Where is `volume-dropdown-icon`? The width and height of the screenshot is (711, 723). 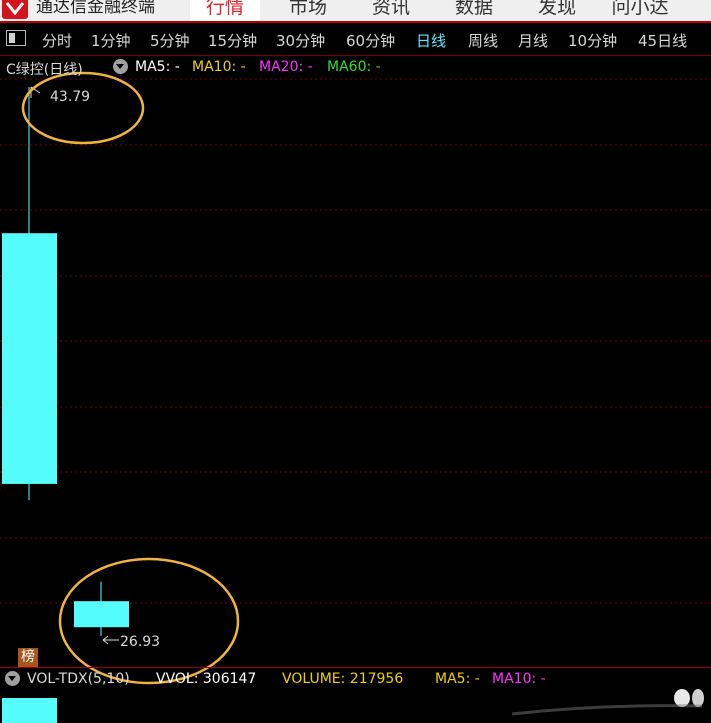
volume-dropdown-icon is located at coordinates (12, 678).